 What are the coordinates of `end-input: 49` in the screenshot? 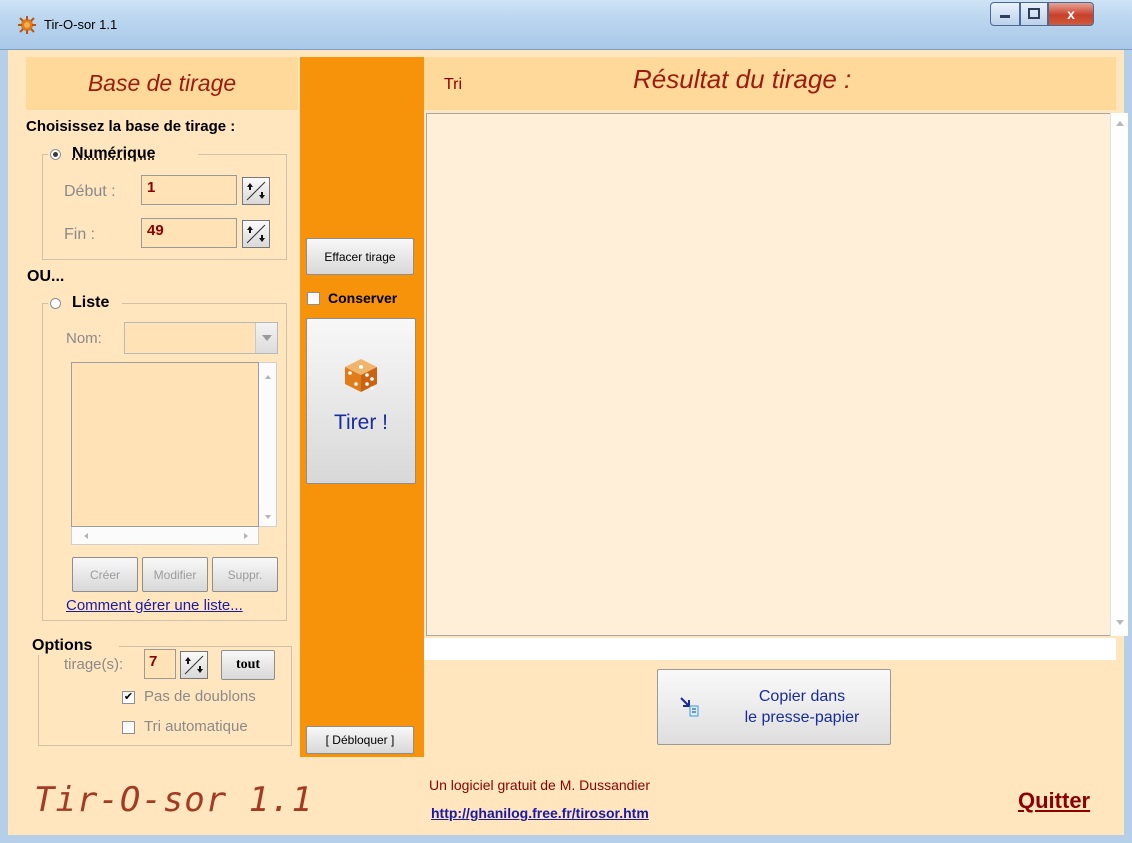 It's located at (189, 233).